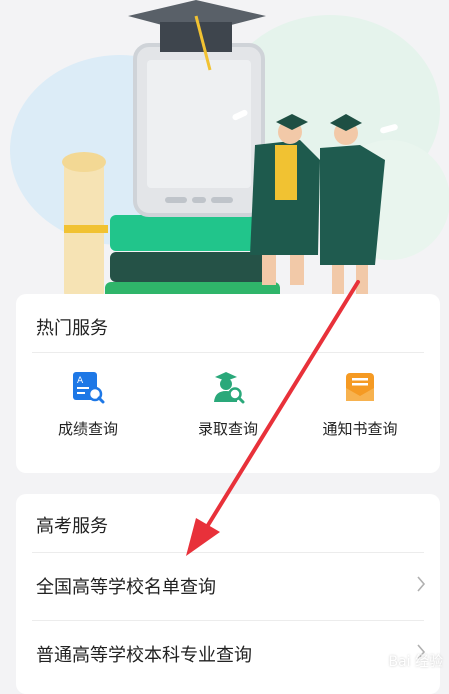 Image resolution: width=449 pixels, height=694 pixels. I want to click on score-query-button: A 成绩查询, so click(88, 404).